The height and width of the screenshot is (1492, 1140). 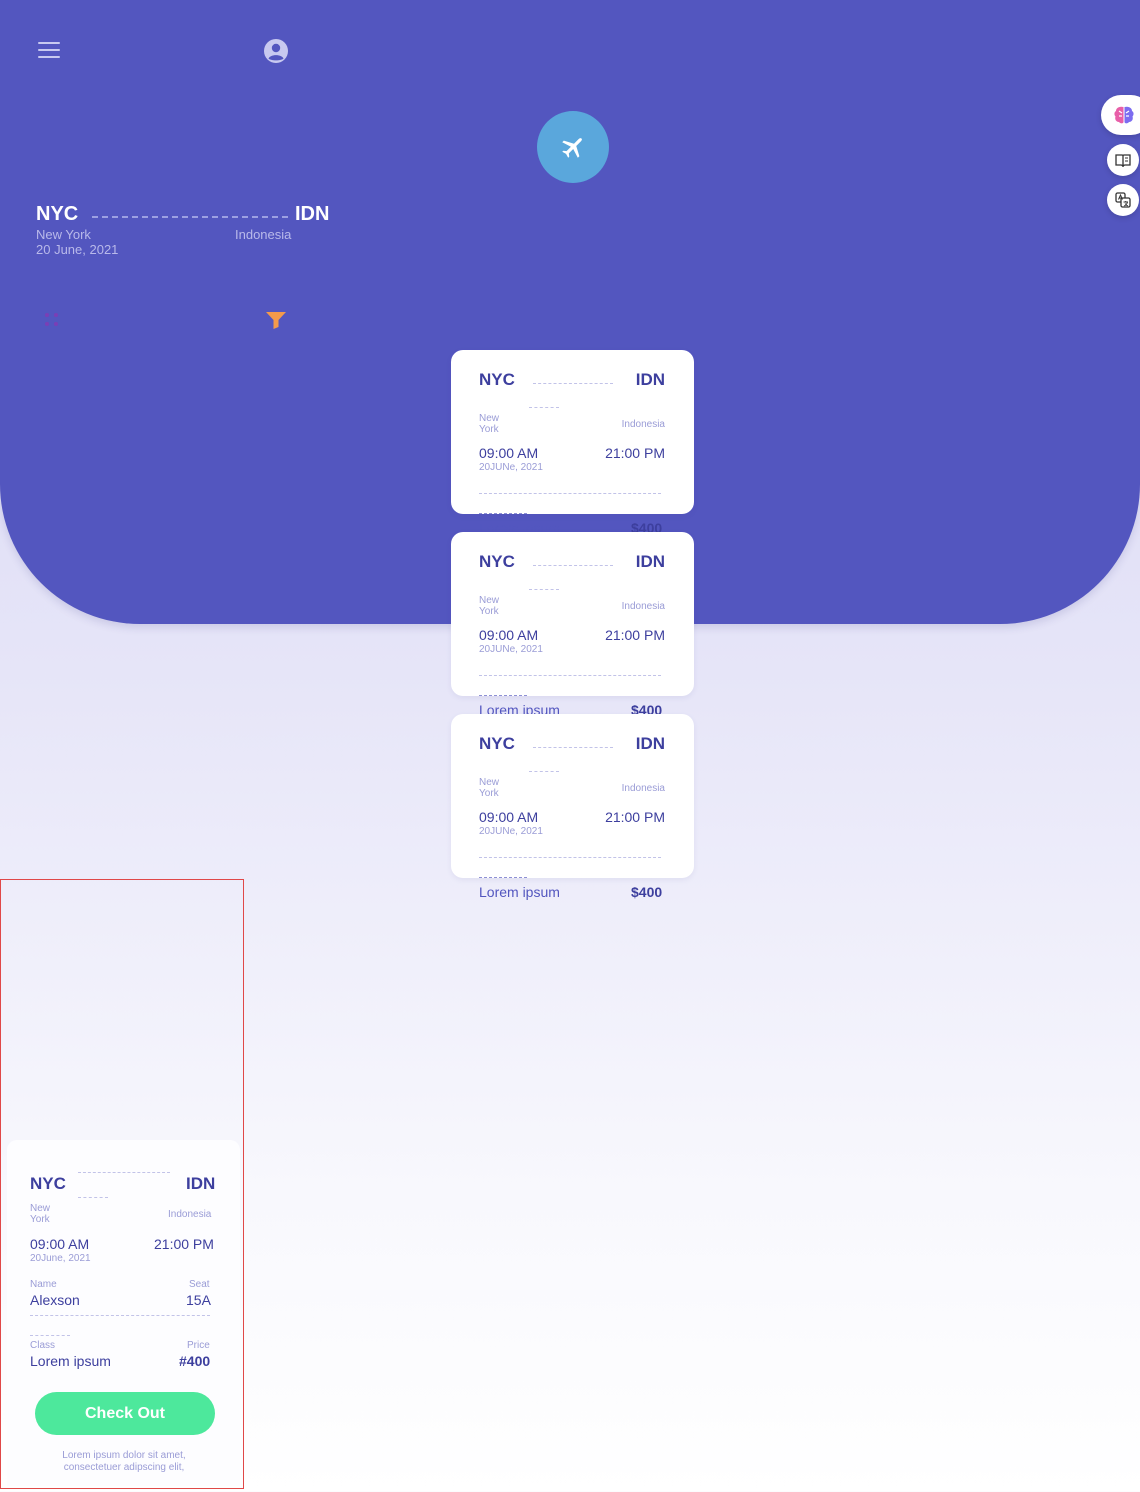 What do you see at coordinates (1123, 160) in the screenshot?
I see `book-icon` at bounding box center [1123, 160].